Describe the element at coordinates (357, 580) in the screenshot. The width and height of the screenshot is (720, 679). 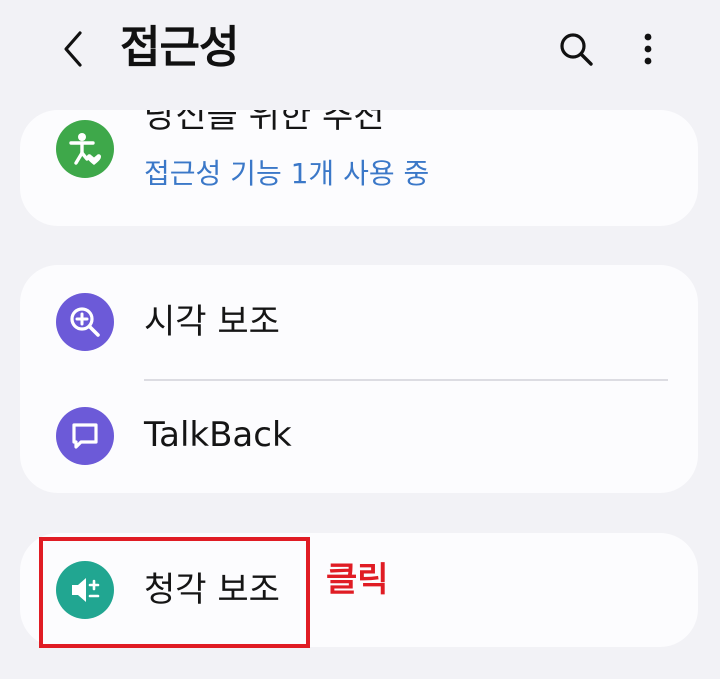
I see `click-annotation-label: 클릭` at that location.